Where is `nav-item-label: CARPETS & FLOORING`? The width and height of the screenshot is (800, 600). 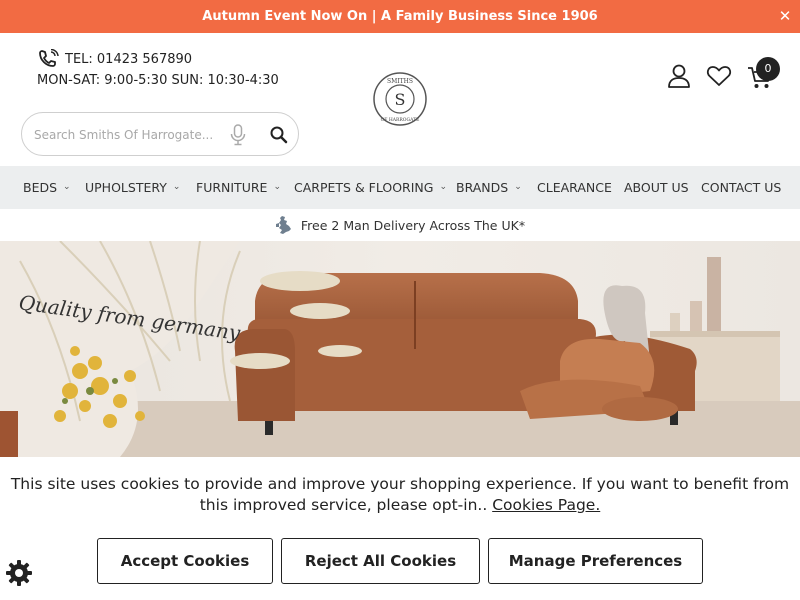 nav-item-label: CARPETS & FLOORING is located at coordinates (364, 187).